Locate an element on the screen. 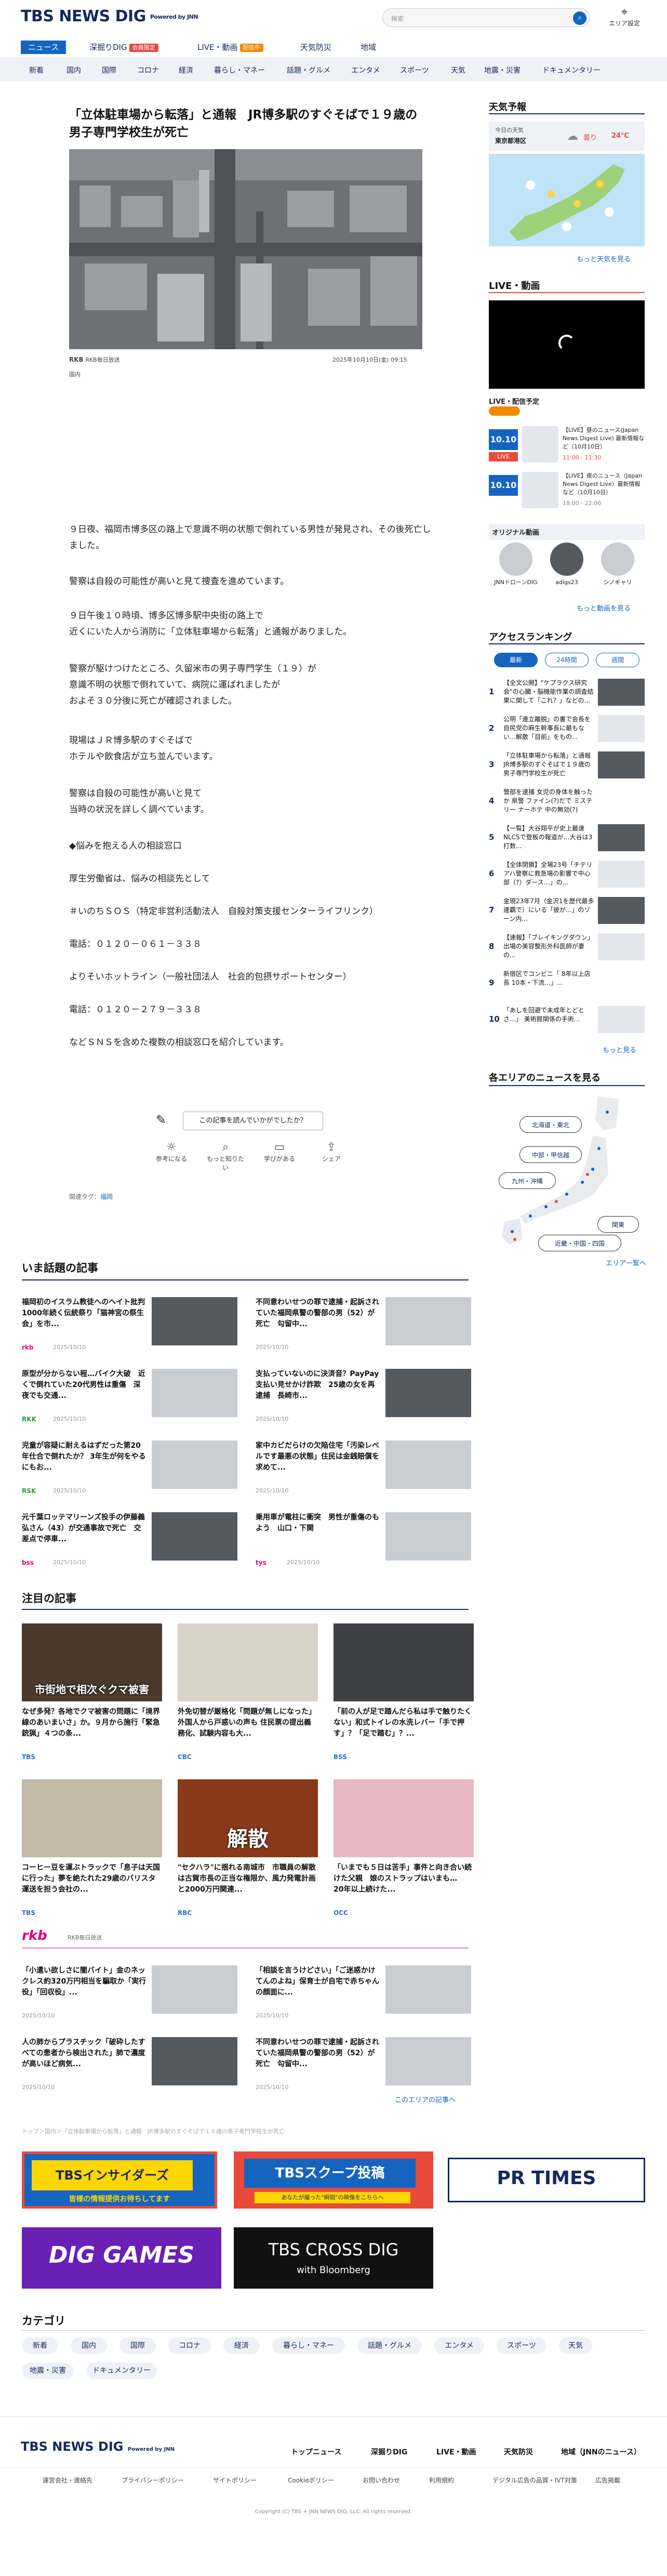  category-chip: 地震・災害 is located at coordinates (48, 2370).